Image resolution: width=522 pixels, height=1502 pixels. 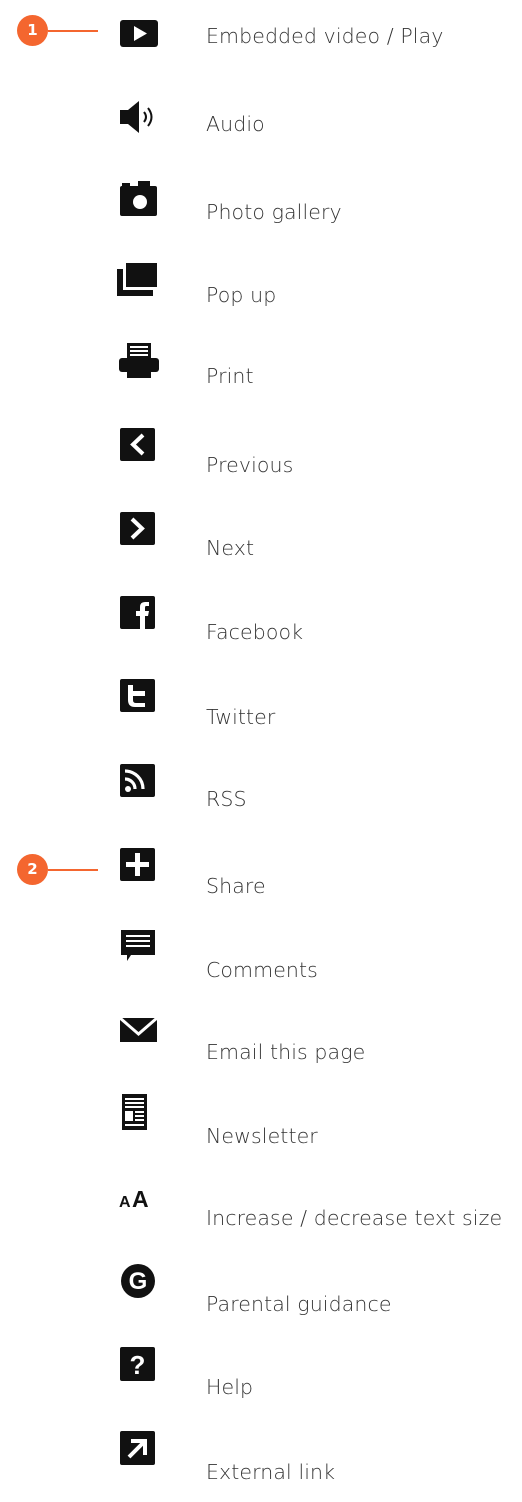 I want to click on text-size-large-glyph: A, so click(x=140, y=1199).